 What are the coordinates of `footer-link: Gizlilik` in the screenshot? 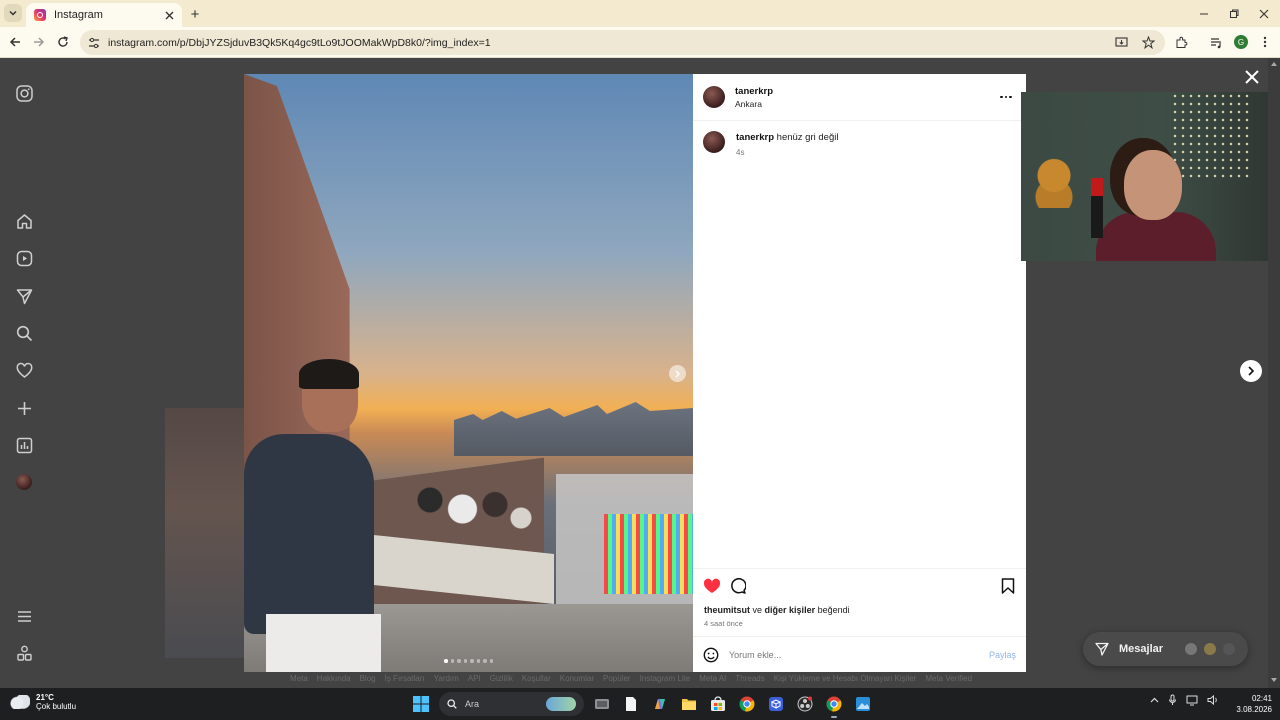 It's located at (501, 678).